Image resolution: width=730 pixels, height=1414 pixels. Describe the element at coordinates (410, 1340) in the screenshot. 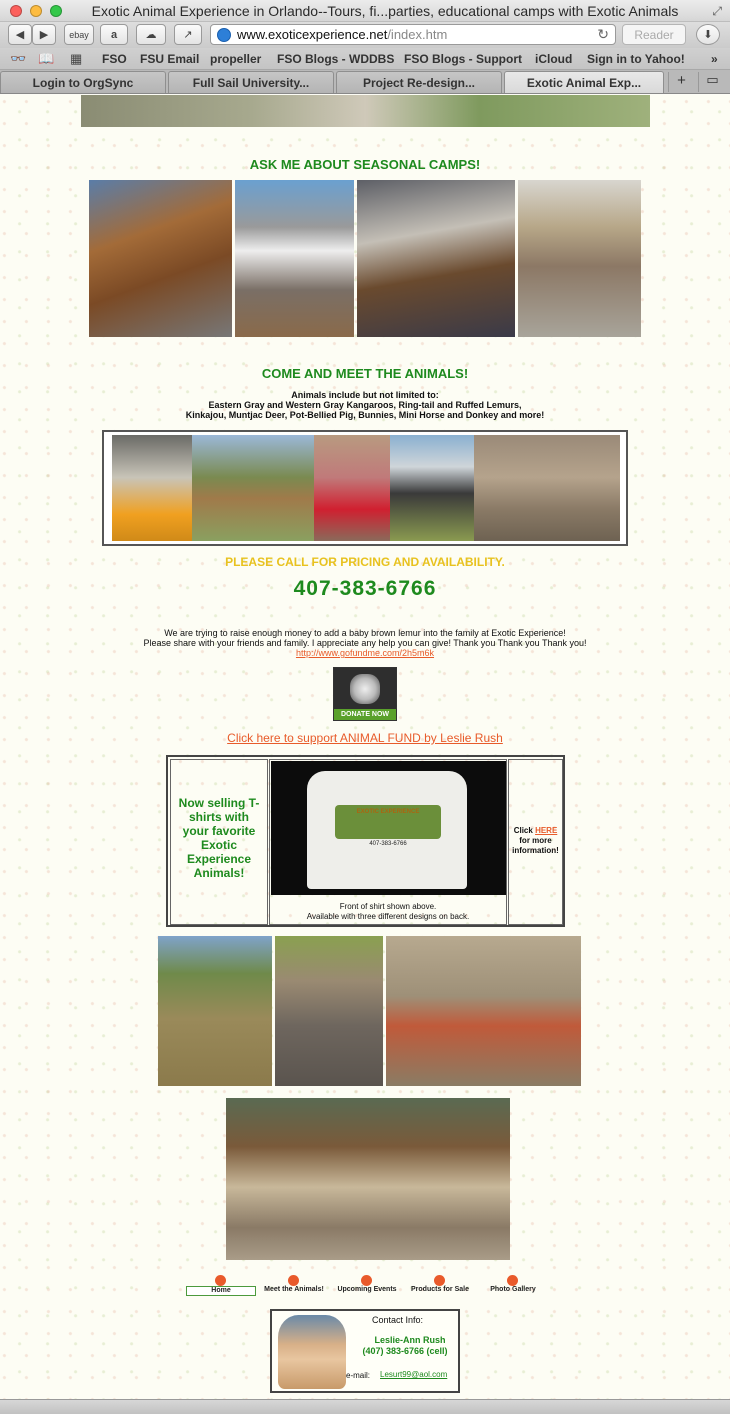

I see `contact-name: Leslie-Ann Rush` at that location.